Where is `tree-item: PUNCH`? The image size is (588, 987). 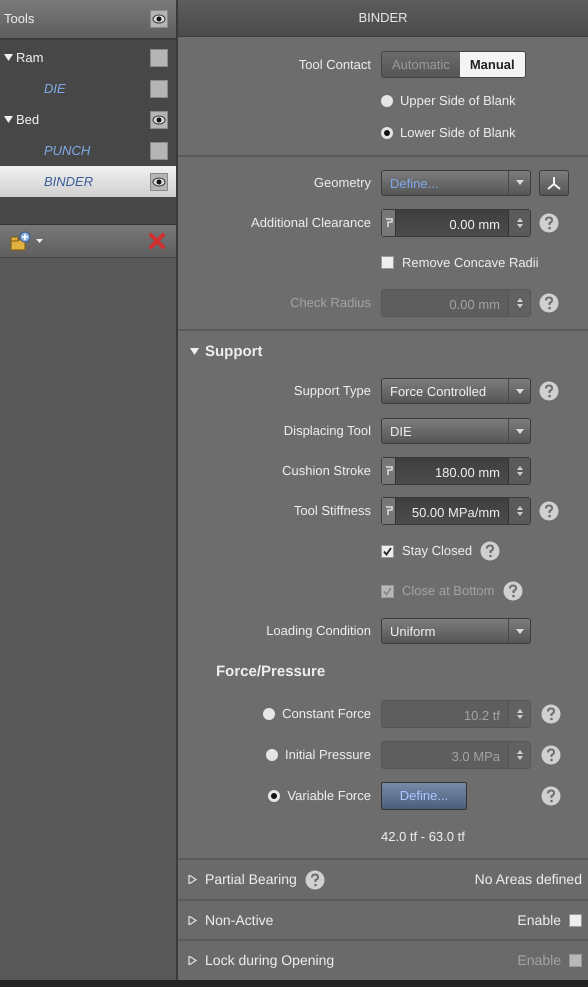
tree-item: PUNCH is located at coordinates (88, 150).